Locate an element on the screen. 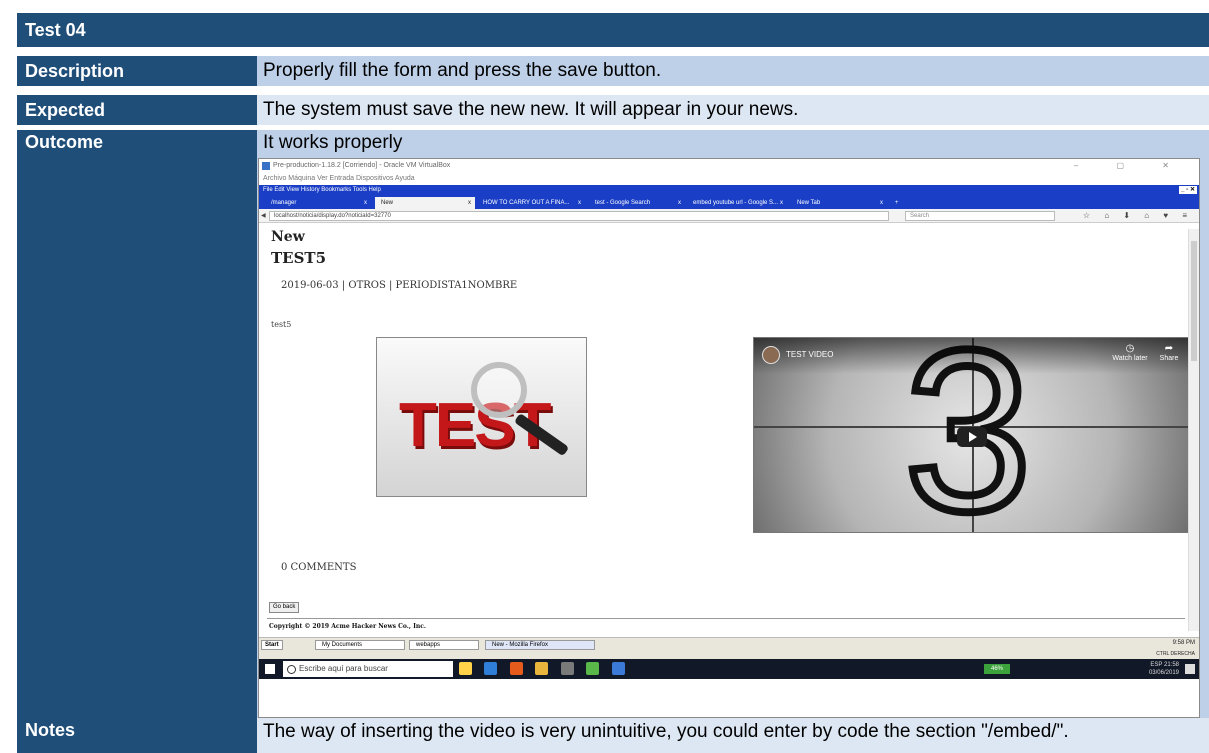 The image size is (1209, 753). share-label: Share is located at coordinates (1169, 358).